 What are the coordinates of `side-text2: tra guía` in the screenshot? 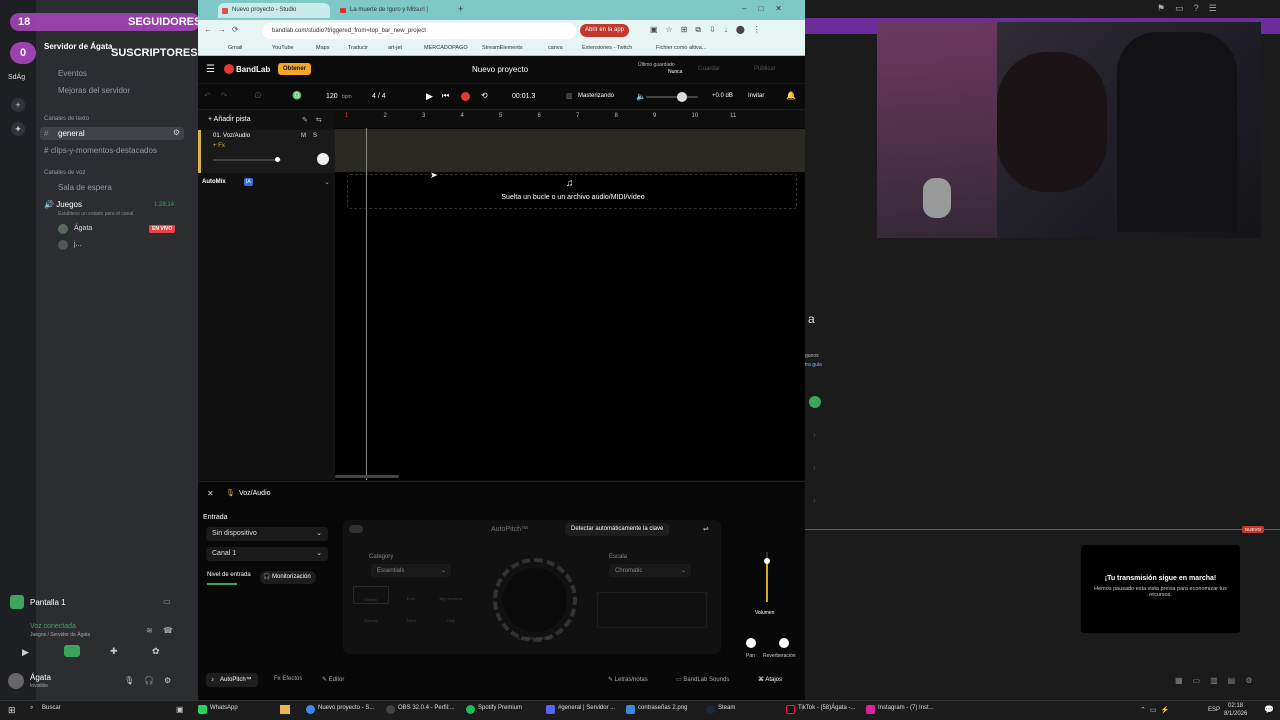 It's located at (813, 365).